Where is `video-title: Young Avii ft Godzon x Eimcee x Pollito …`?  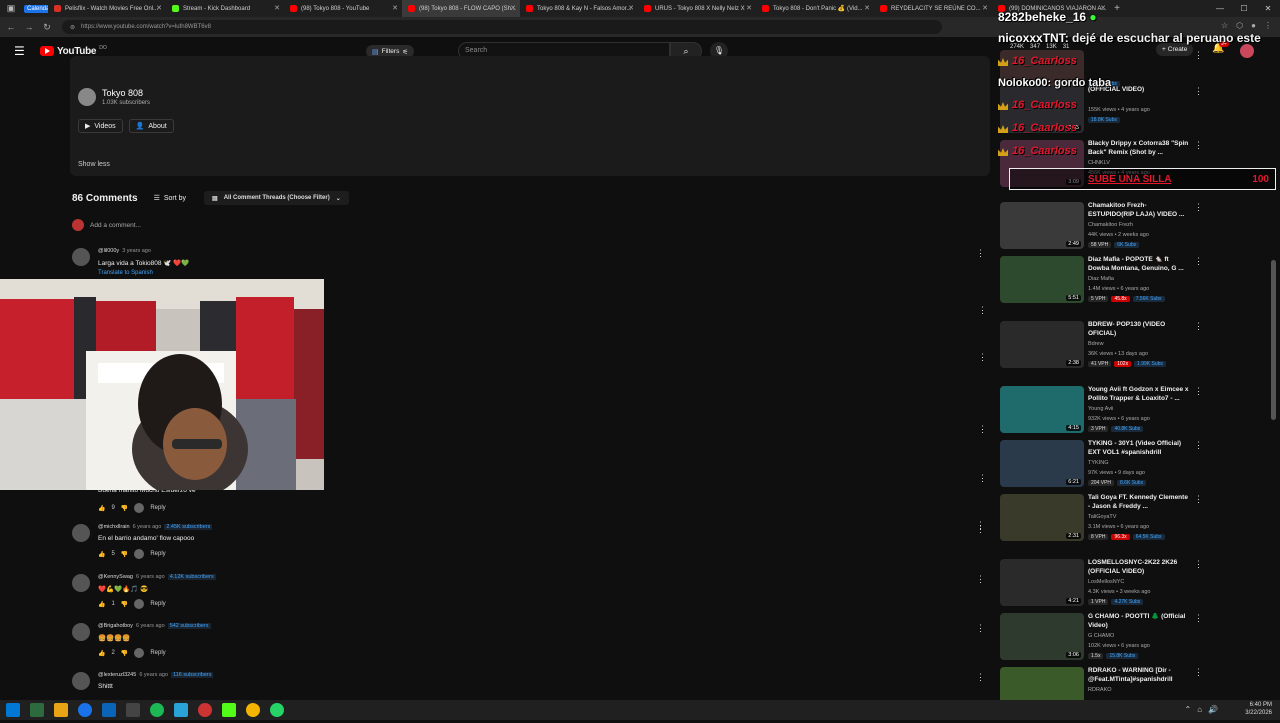 video-title: Young Avii ft Godzon x Eimcee x Pollito … is located at coordinates (1139, 394).